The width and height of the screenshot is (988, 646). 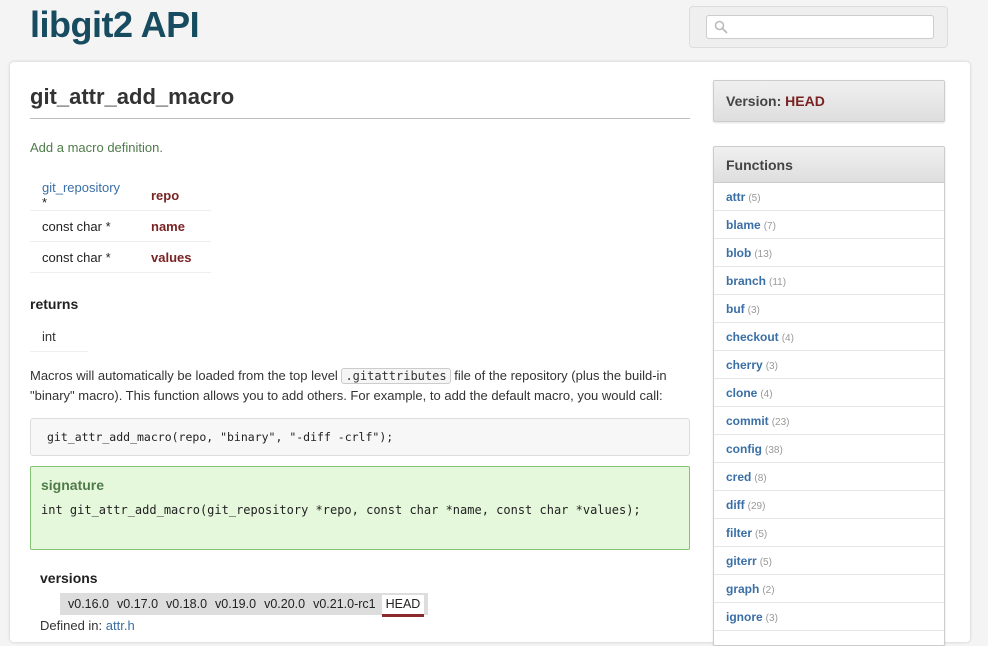 What do you see at coordinates (829, 477) in the screenshot?
I see `function-item-cred: cred (8)` at bounding box center [829, 477].